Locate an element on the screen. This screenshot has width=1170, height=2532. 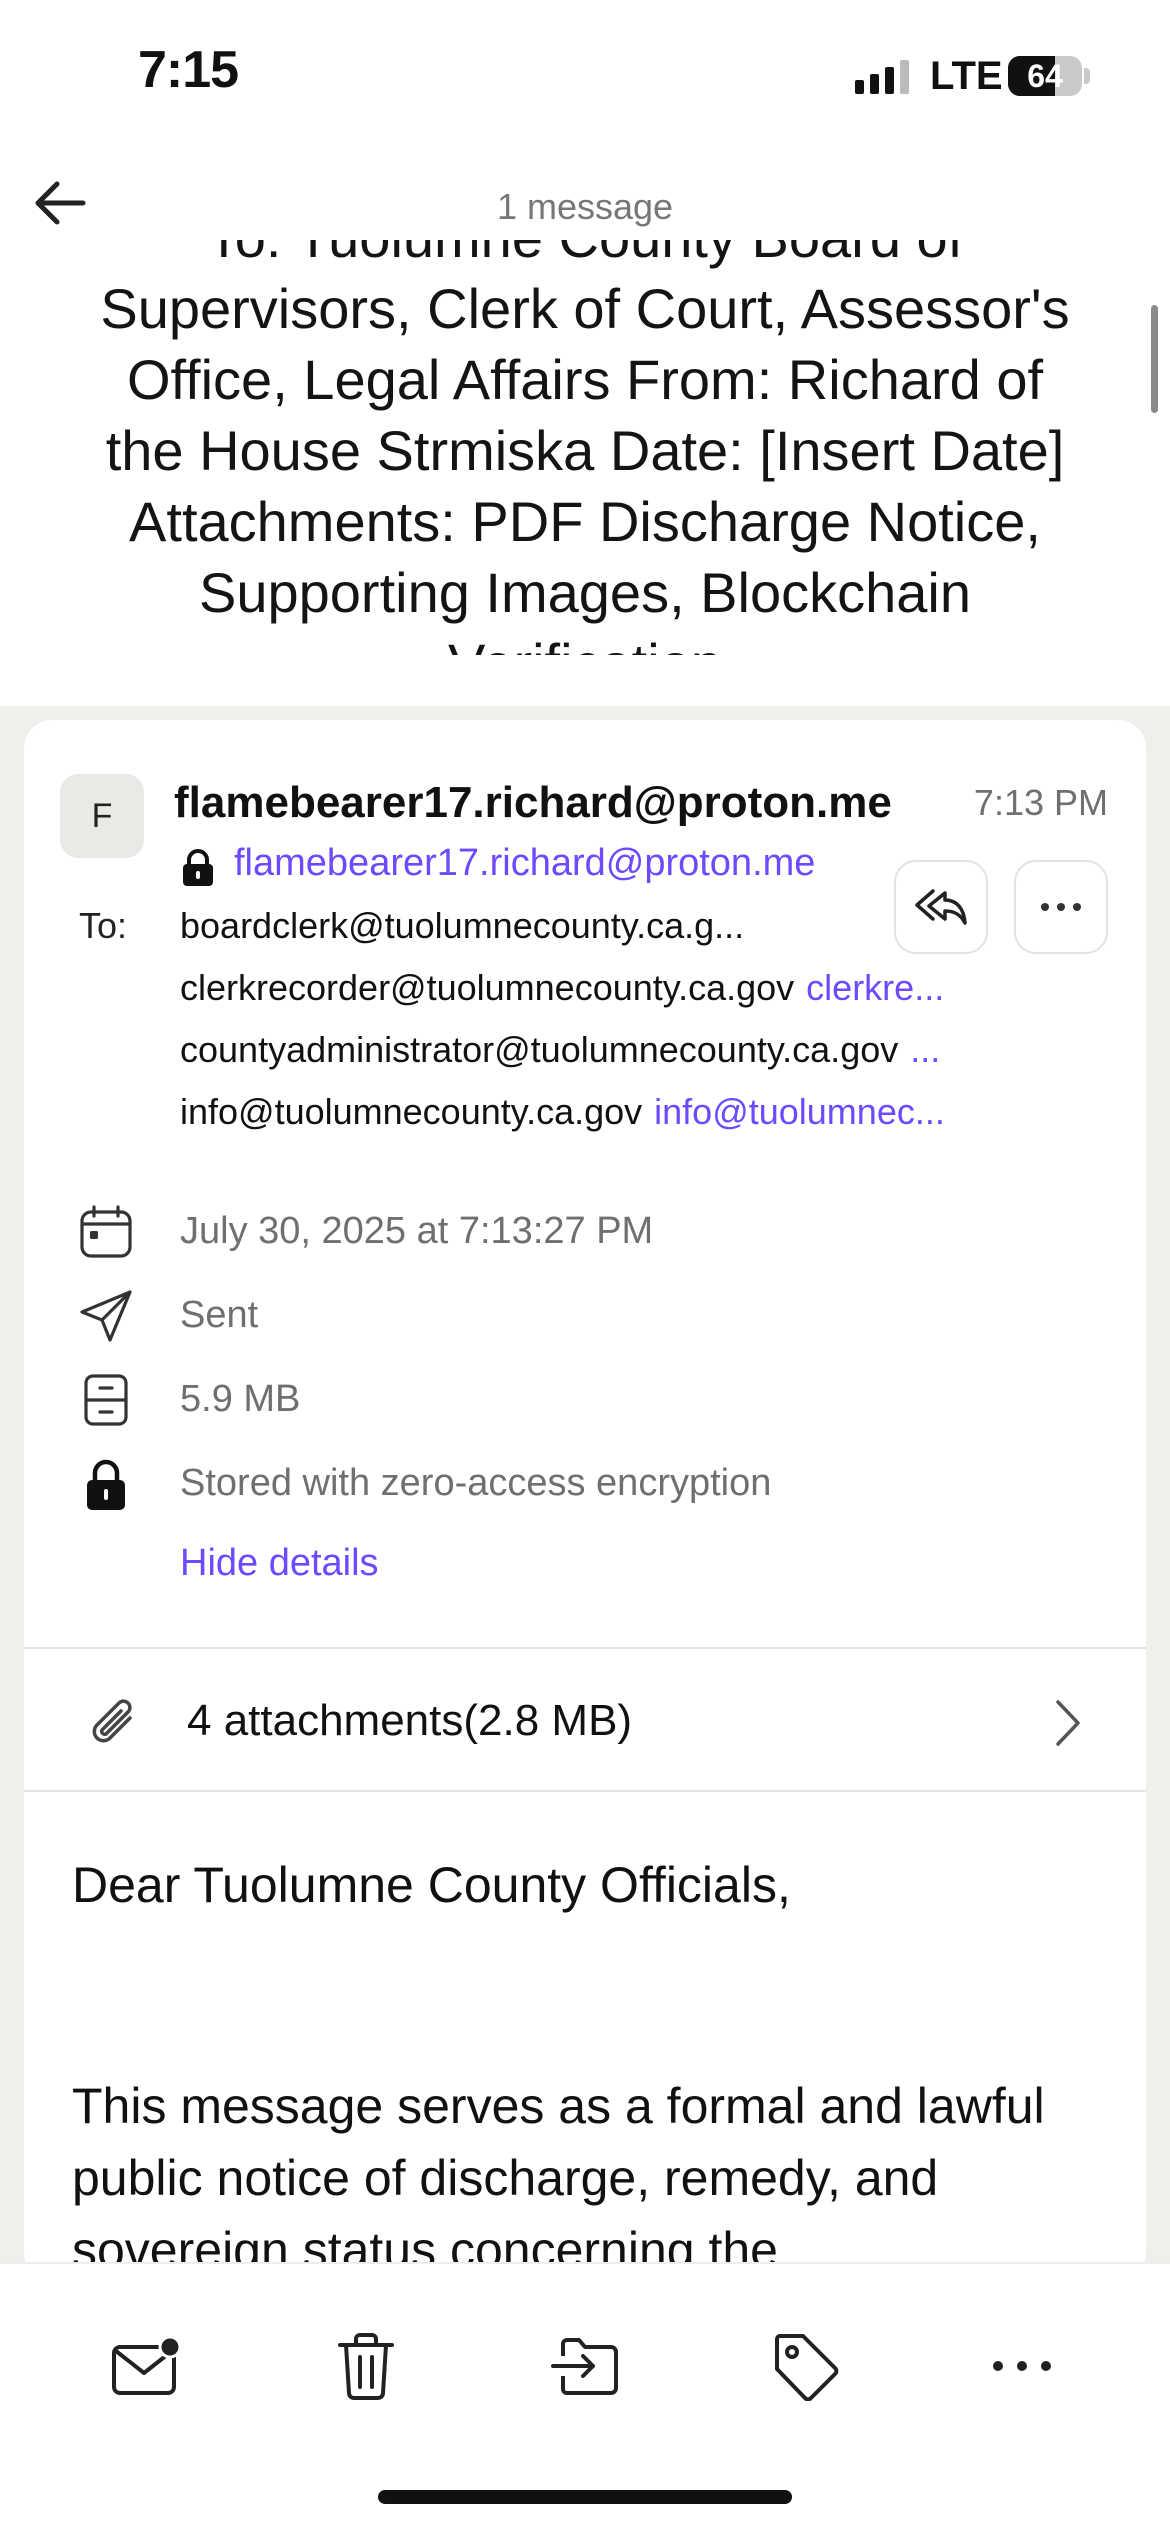
message-count: 1 message is located at coordinates (585, 206).